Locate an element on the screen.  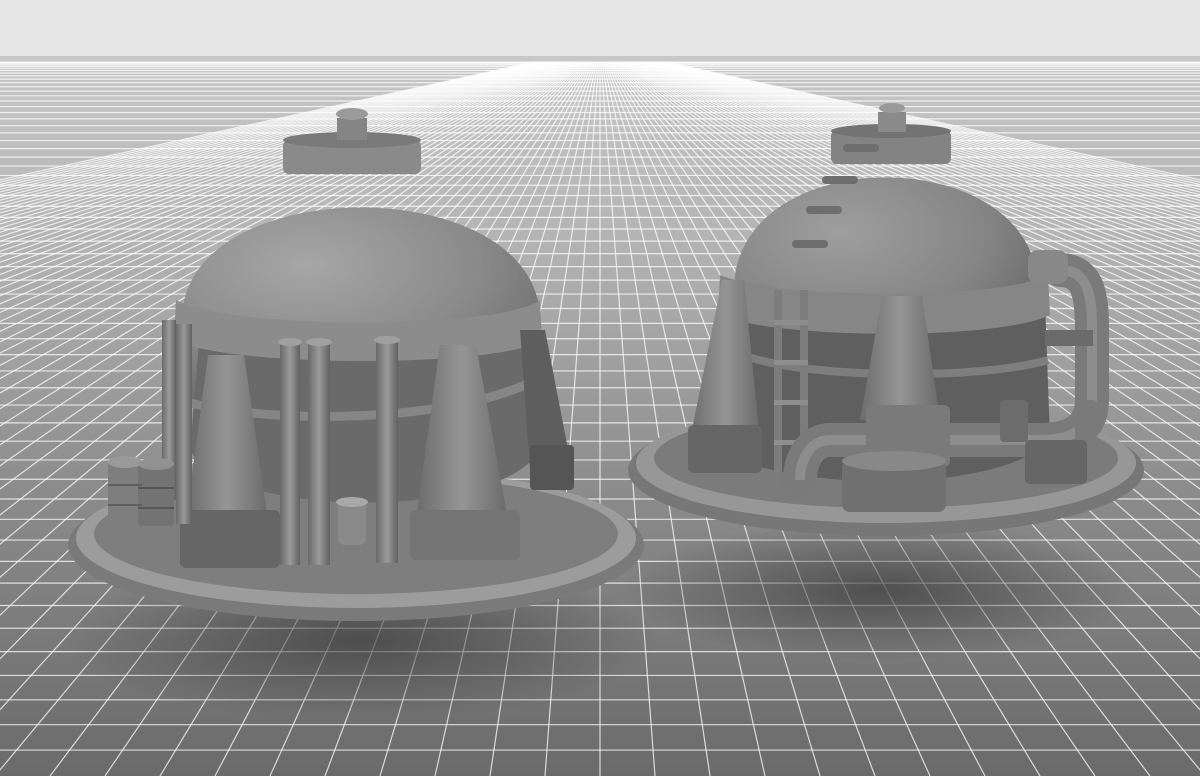
barrels is located at coordinates (141, 491).